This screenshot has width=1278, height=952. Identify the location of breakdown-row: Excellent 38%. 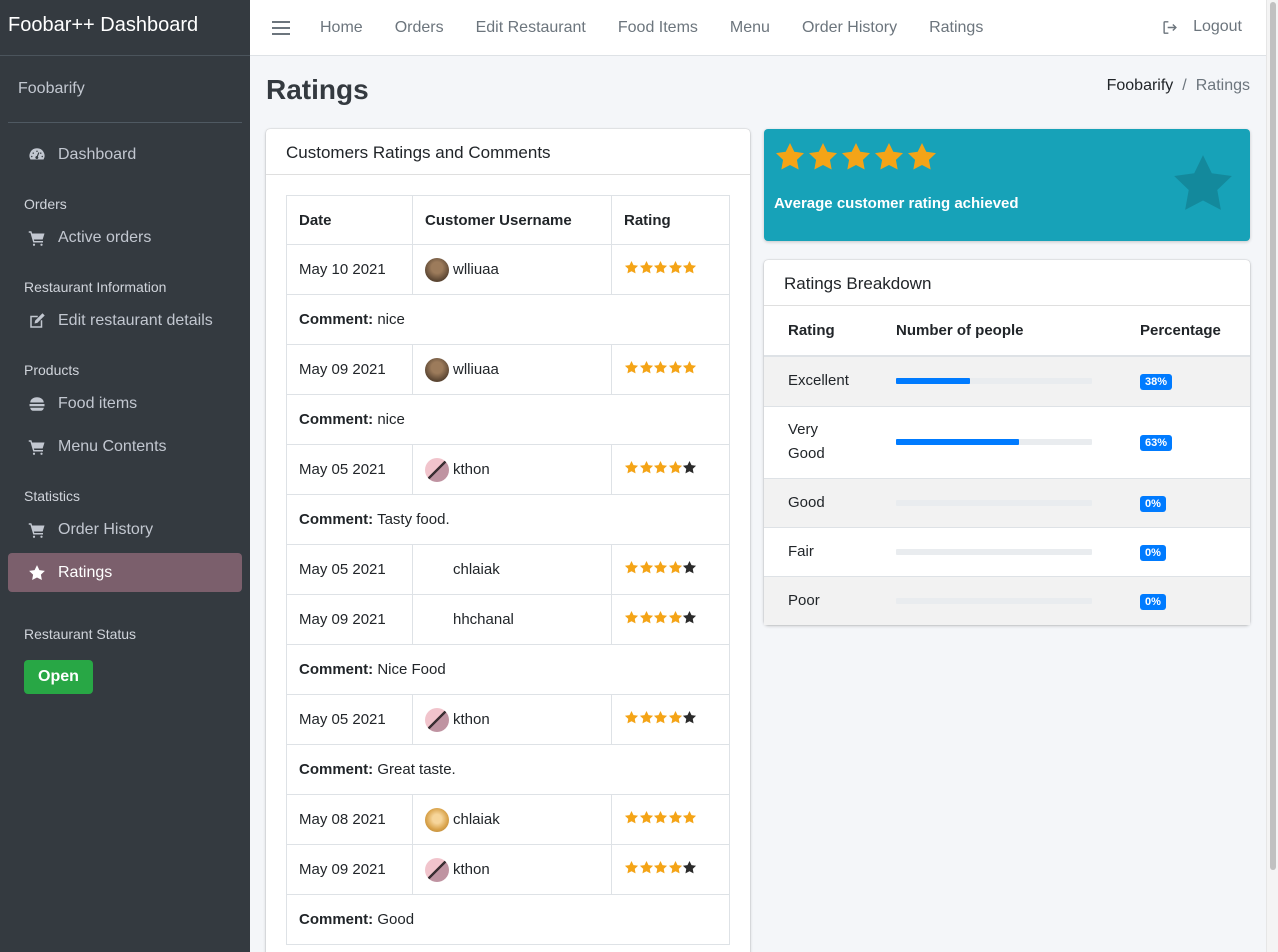
(1007, 380).